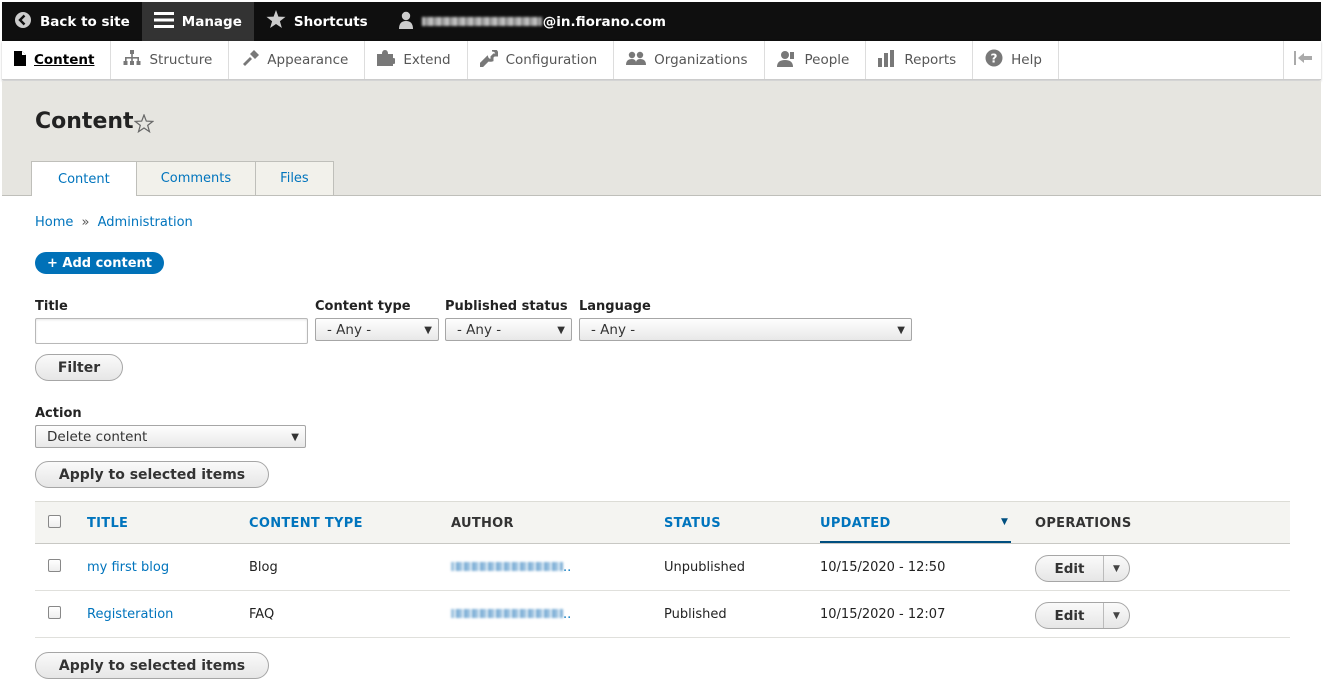  I want to click on breadcrumb-home: Home, so click(54, 222).